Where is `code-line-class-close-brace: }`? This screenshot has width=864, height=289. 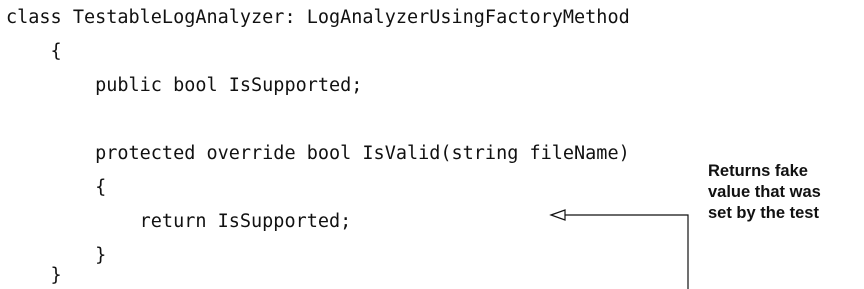 code-line-class-close-brace: } is located at coordinates (34, 275).